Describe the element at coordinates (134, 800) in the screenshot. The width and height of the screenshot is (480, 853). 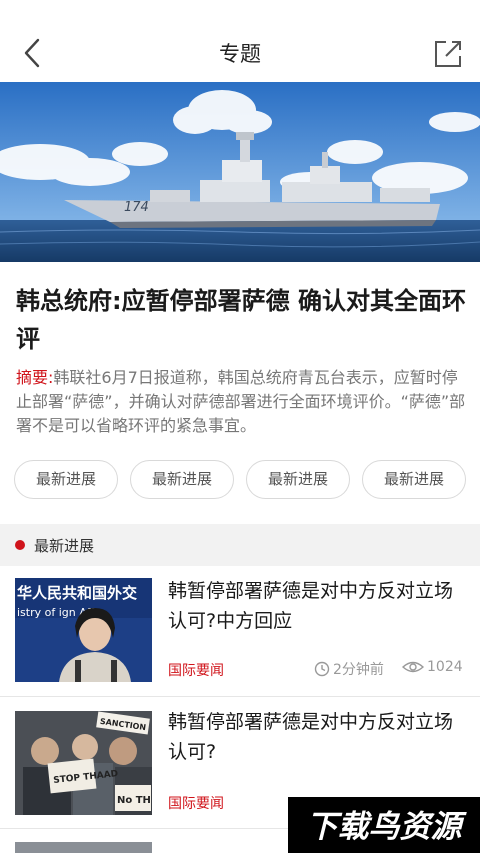
I see `thumb-sign-3: No TH` at that location.